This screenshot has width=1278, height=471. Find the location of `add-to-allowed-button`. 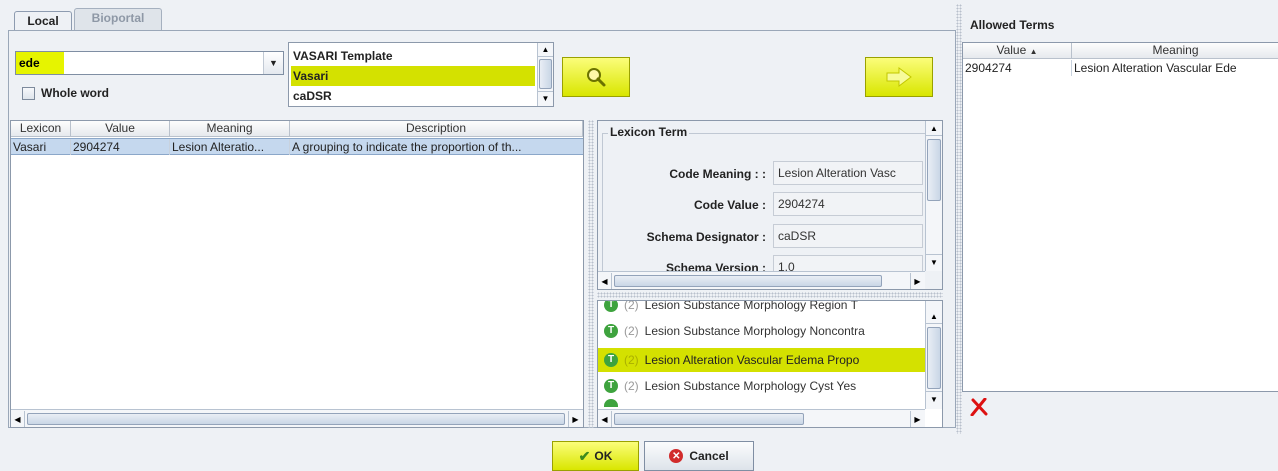

add-to-allowed-button is located at coordinates (899, 77).